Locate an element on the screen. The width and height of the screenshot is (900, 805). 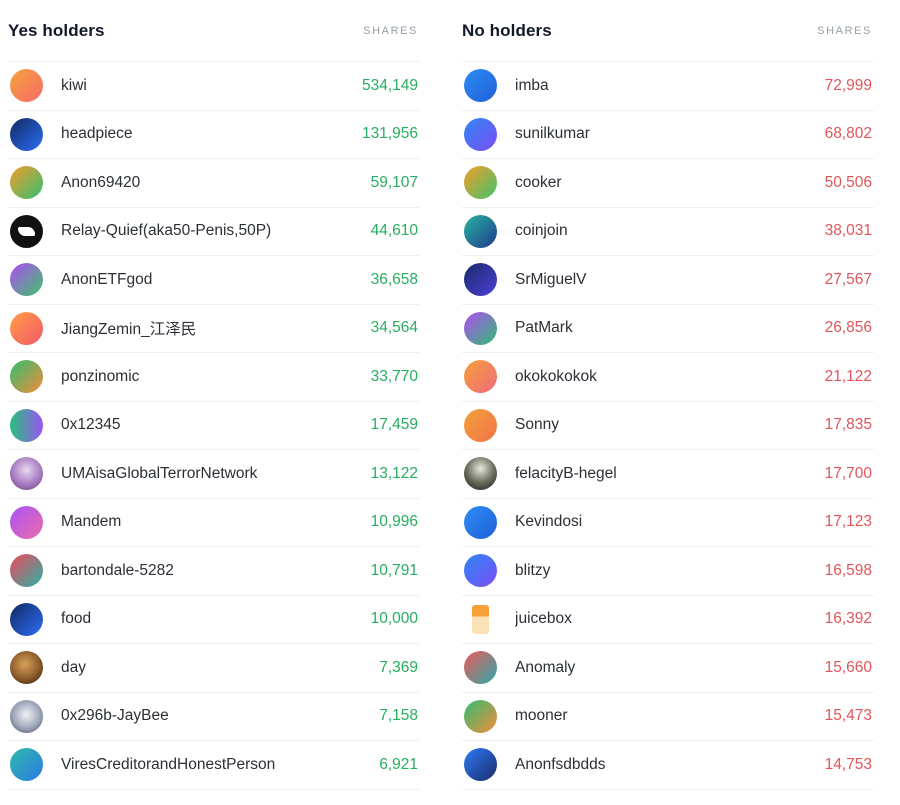
holder-row-jiangzemin: JiangZemin_江泽民 34,564 is located at coordinates (214, 329).